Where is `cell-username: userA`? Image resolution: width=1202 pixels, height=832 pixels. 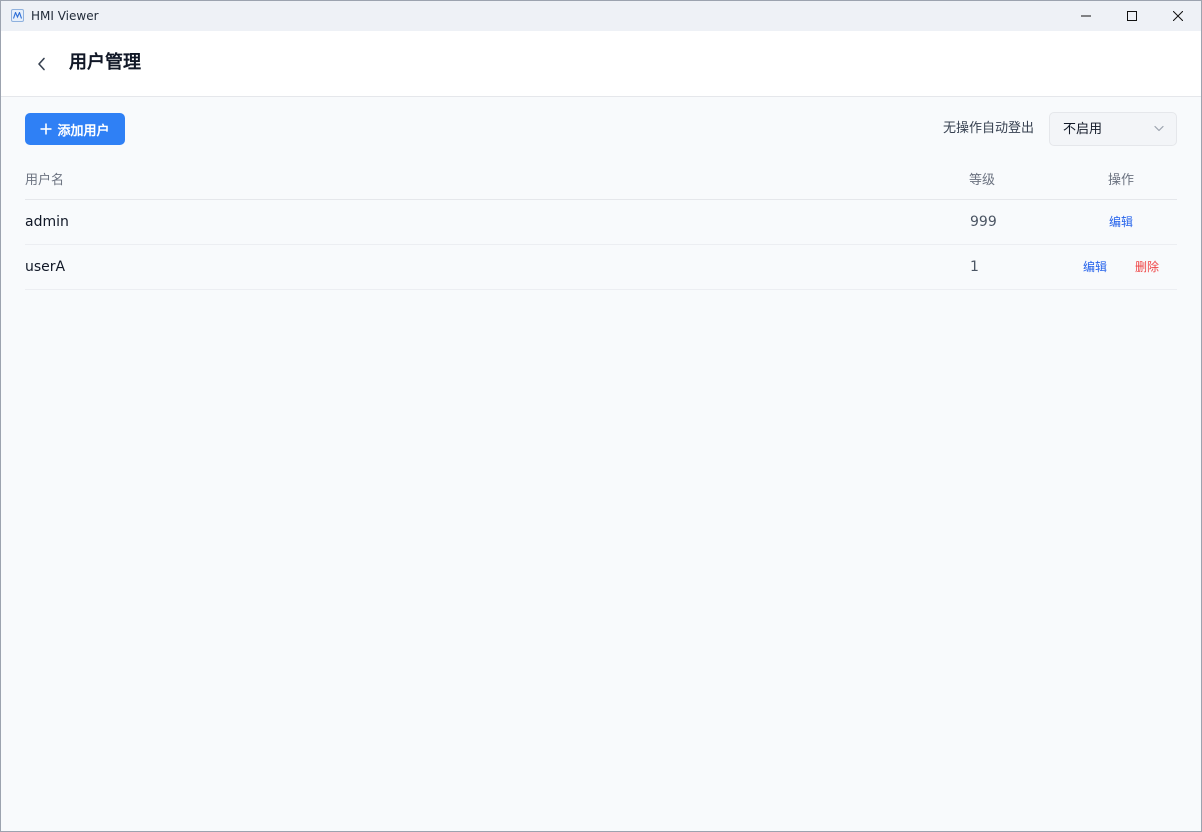 cell-username: userA is located at coordinates (45, 267).